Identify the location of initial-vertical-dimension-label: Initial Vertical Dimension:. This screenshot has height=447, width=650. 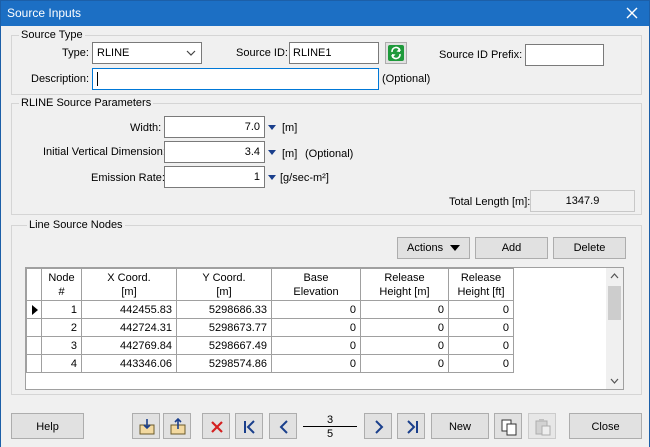
(104, 152).